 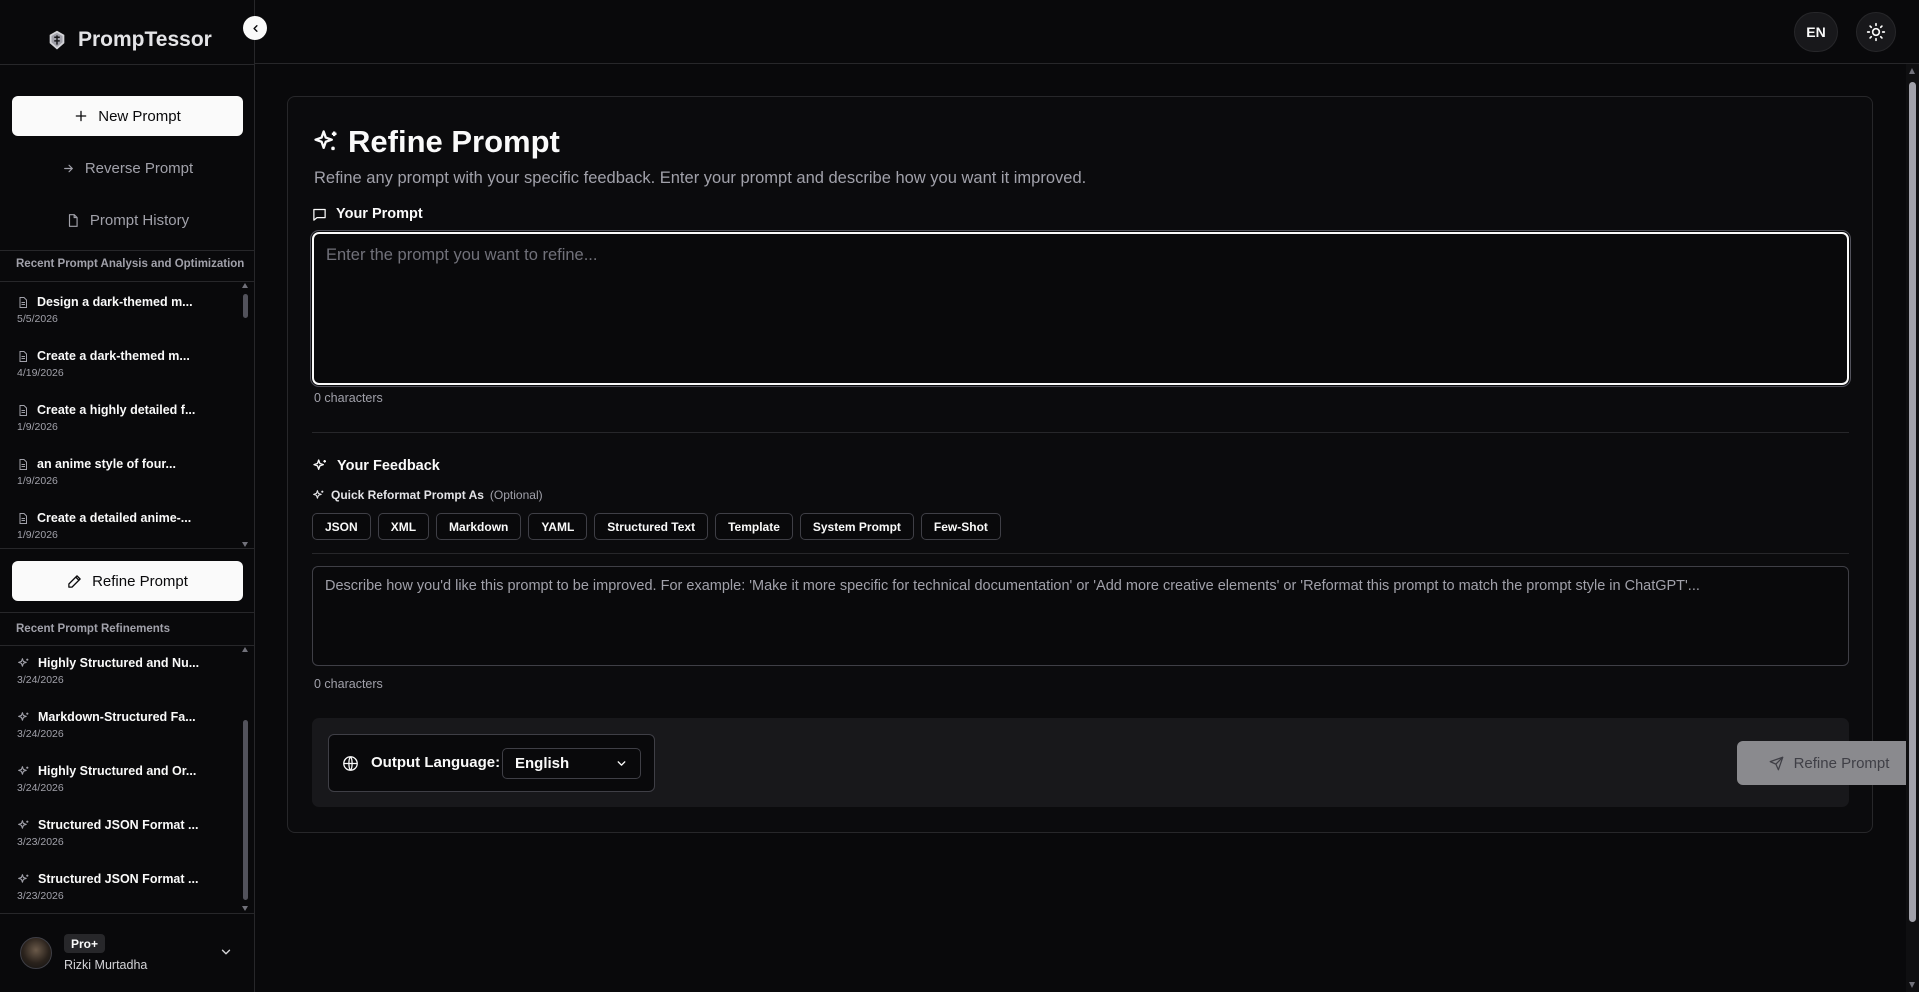 I want to click on brand: PrompTessor, so click(x=129, y=40).